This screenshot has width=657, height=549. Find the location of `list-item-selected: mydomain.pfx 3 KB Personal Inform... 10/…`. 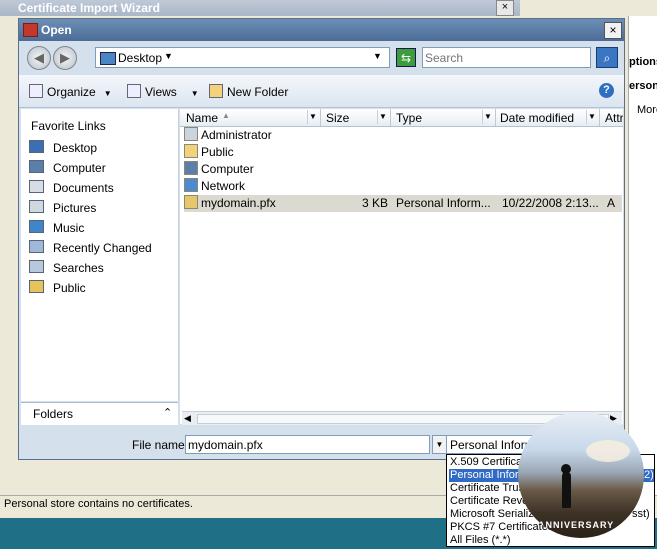

list-item-selected: mydomain.pfx 3 KB Personal Inform... 10/… is located at coordinates (403, 203).